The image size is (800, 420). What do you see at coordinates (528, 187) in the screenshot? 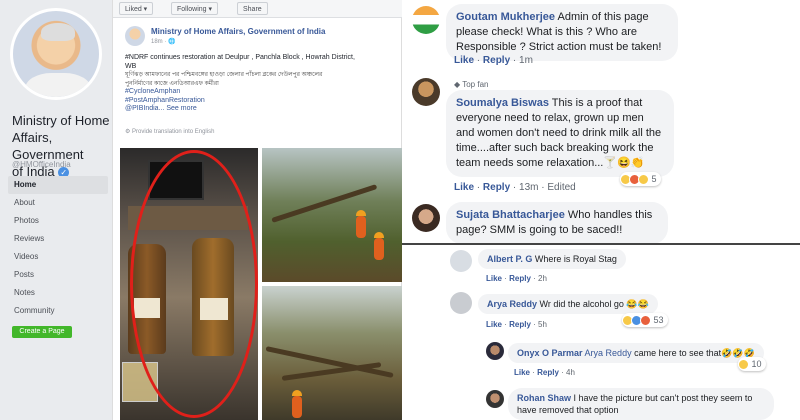
I see `comment-time: 13m` at bounding box center [528, 187].